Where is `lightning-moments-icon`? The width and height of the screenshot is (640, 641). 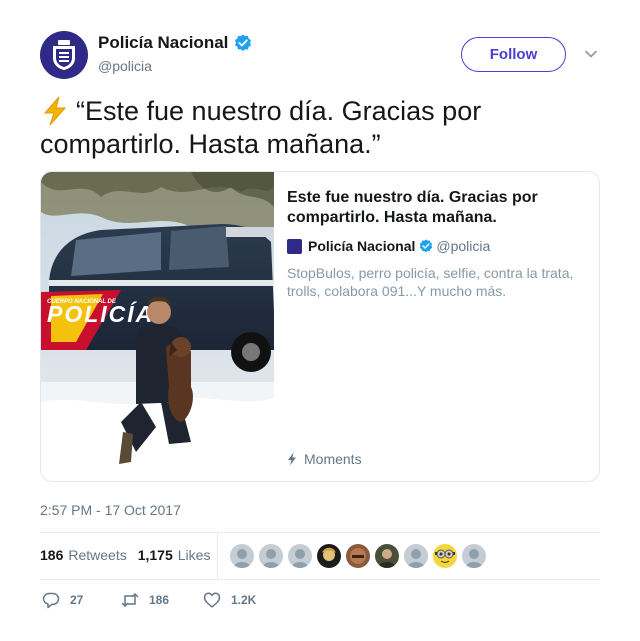
lightning-moments-icon is located at coordinates (292, 459).